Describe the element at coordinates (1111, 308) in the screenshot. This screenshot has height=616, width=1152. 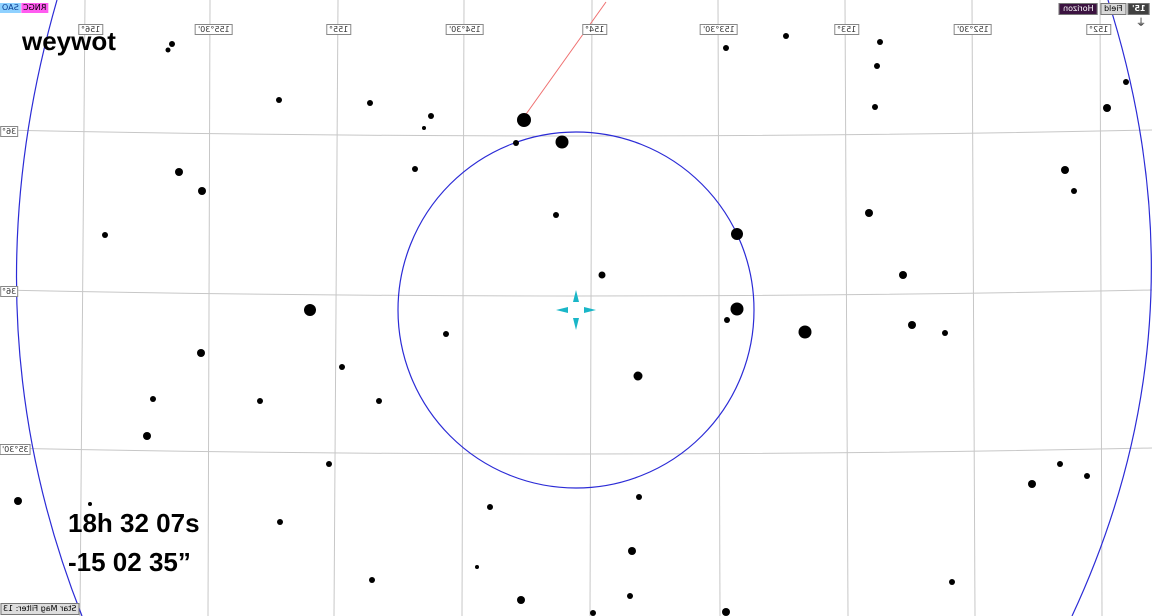
I see `horizon-arc` at that location.